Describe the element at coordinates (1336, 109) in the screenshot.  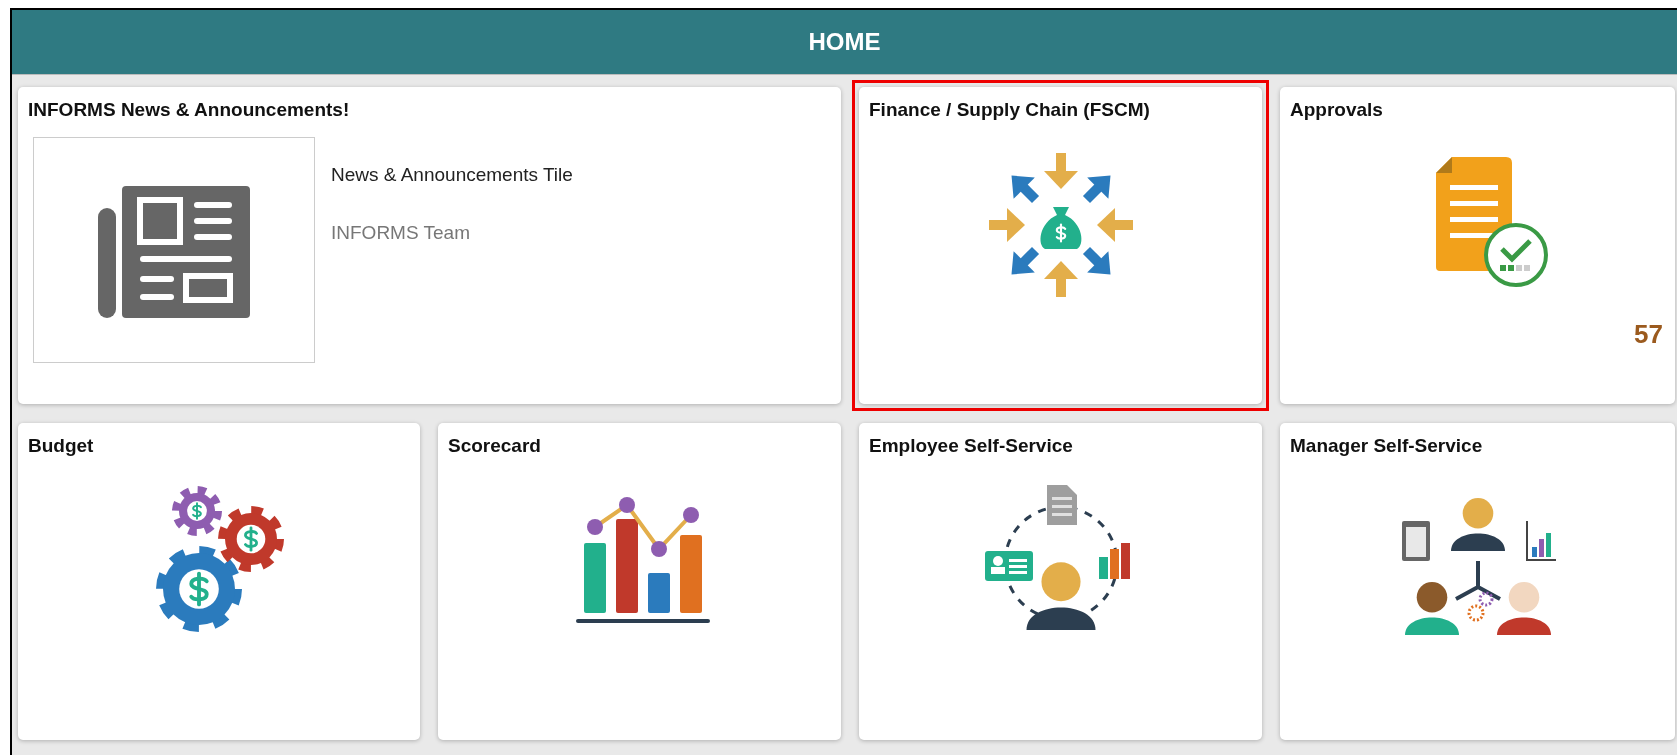
I see `tile-title: Approvals` at that location.